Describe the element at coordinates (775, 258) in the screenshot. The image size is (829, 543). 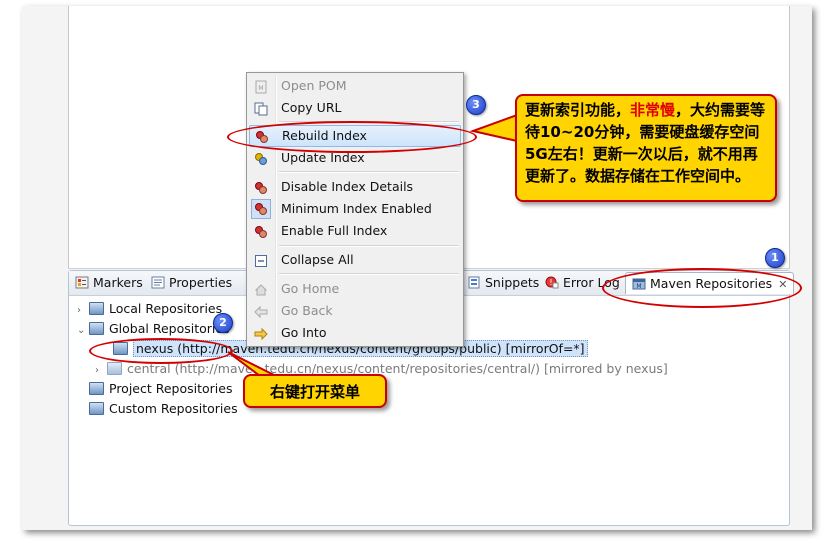
I see `step-badge-1: 1` at that location.